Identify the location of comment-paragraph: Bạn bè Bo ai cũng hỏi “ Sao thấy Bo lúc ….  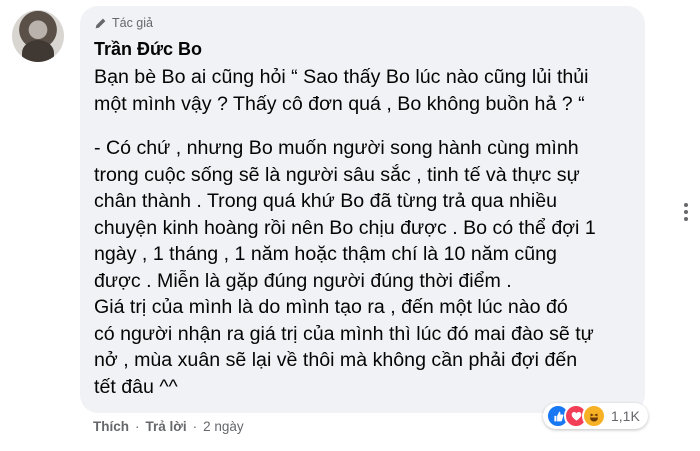
(341, 90).